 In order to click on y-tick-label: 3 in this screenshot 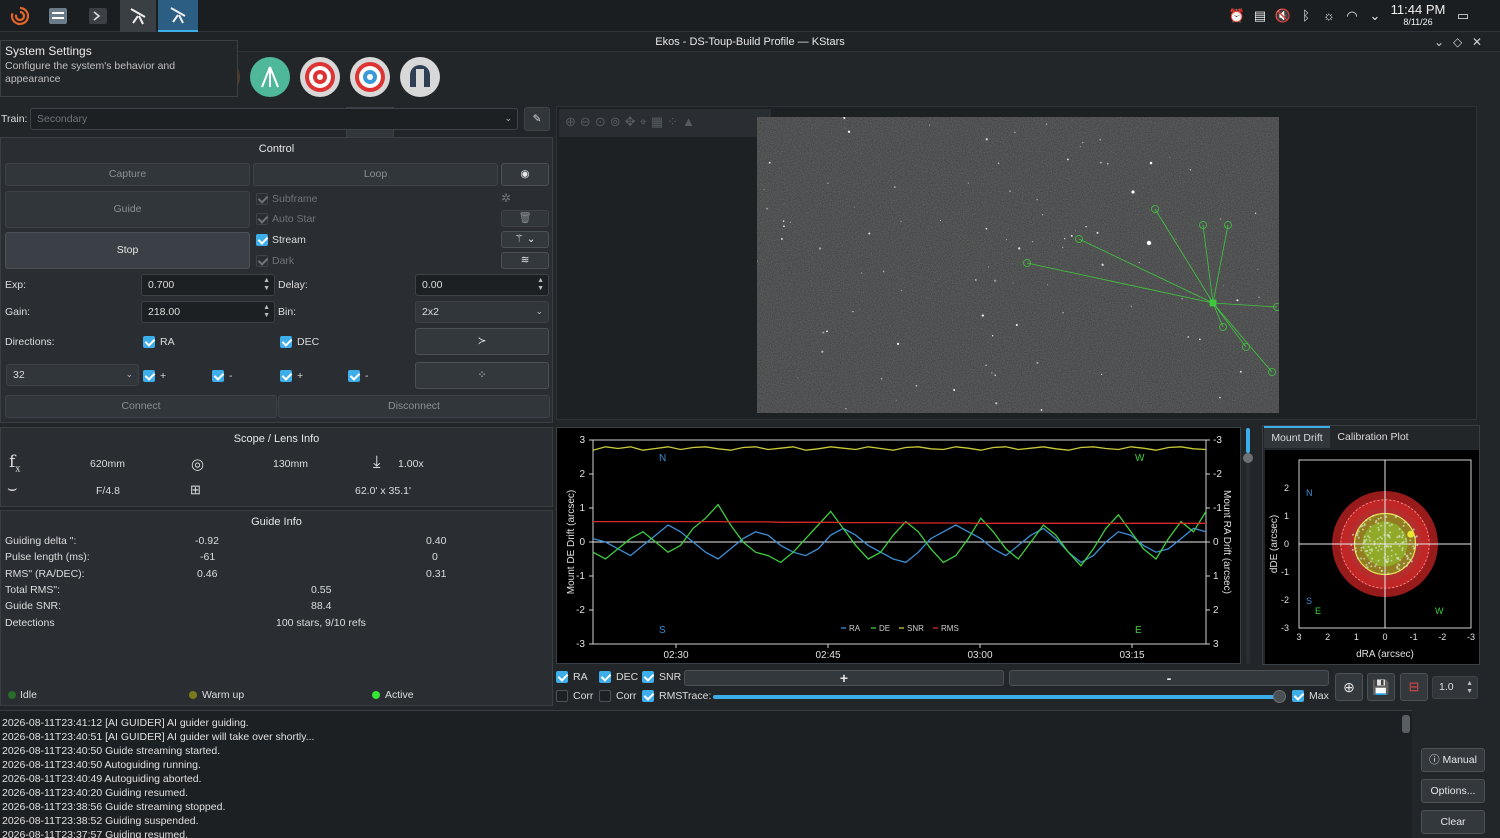, I will do `click(582, 440)`.